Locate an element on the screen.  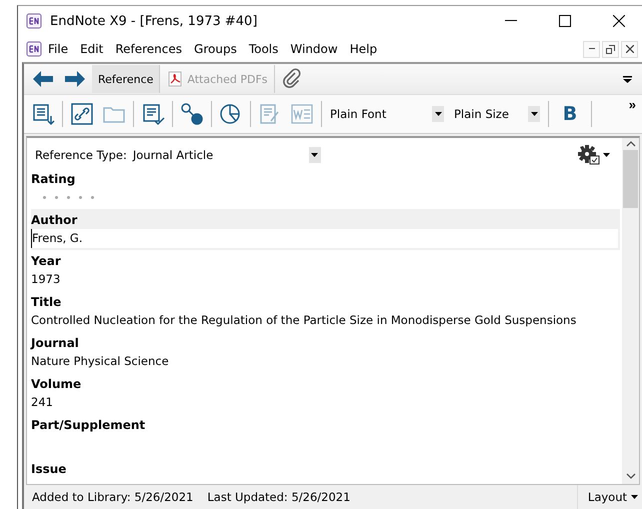
node-link-icon is located at coordinates (192, 114).